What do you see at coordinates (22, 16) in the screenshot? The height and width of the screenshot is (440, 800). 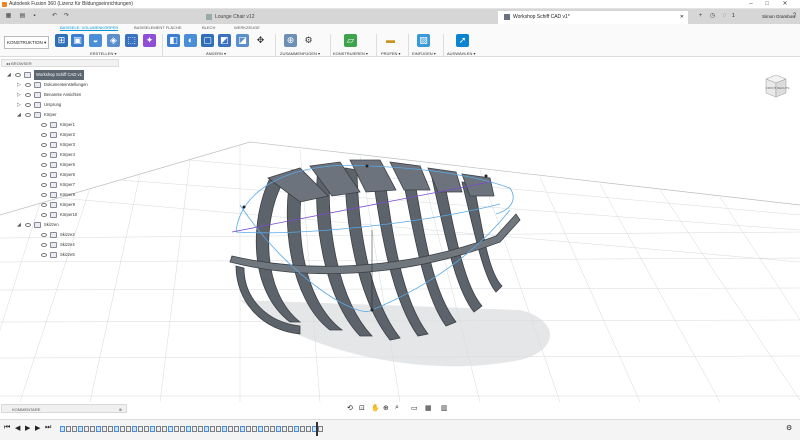 I see `file-menu-icon: ▤` at bounding box center [22, 16].